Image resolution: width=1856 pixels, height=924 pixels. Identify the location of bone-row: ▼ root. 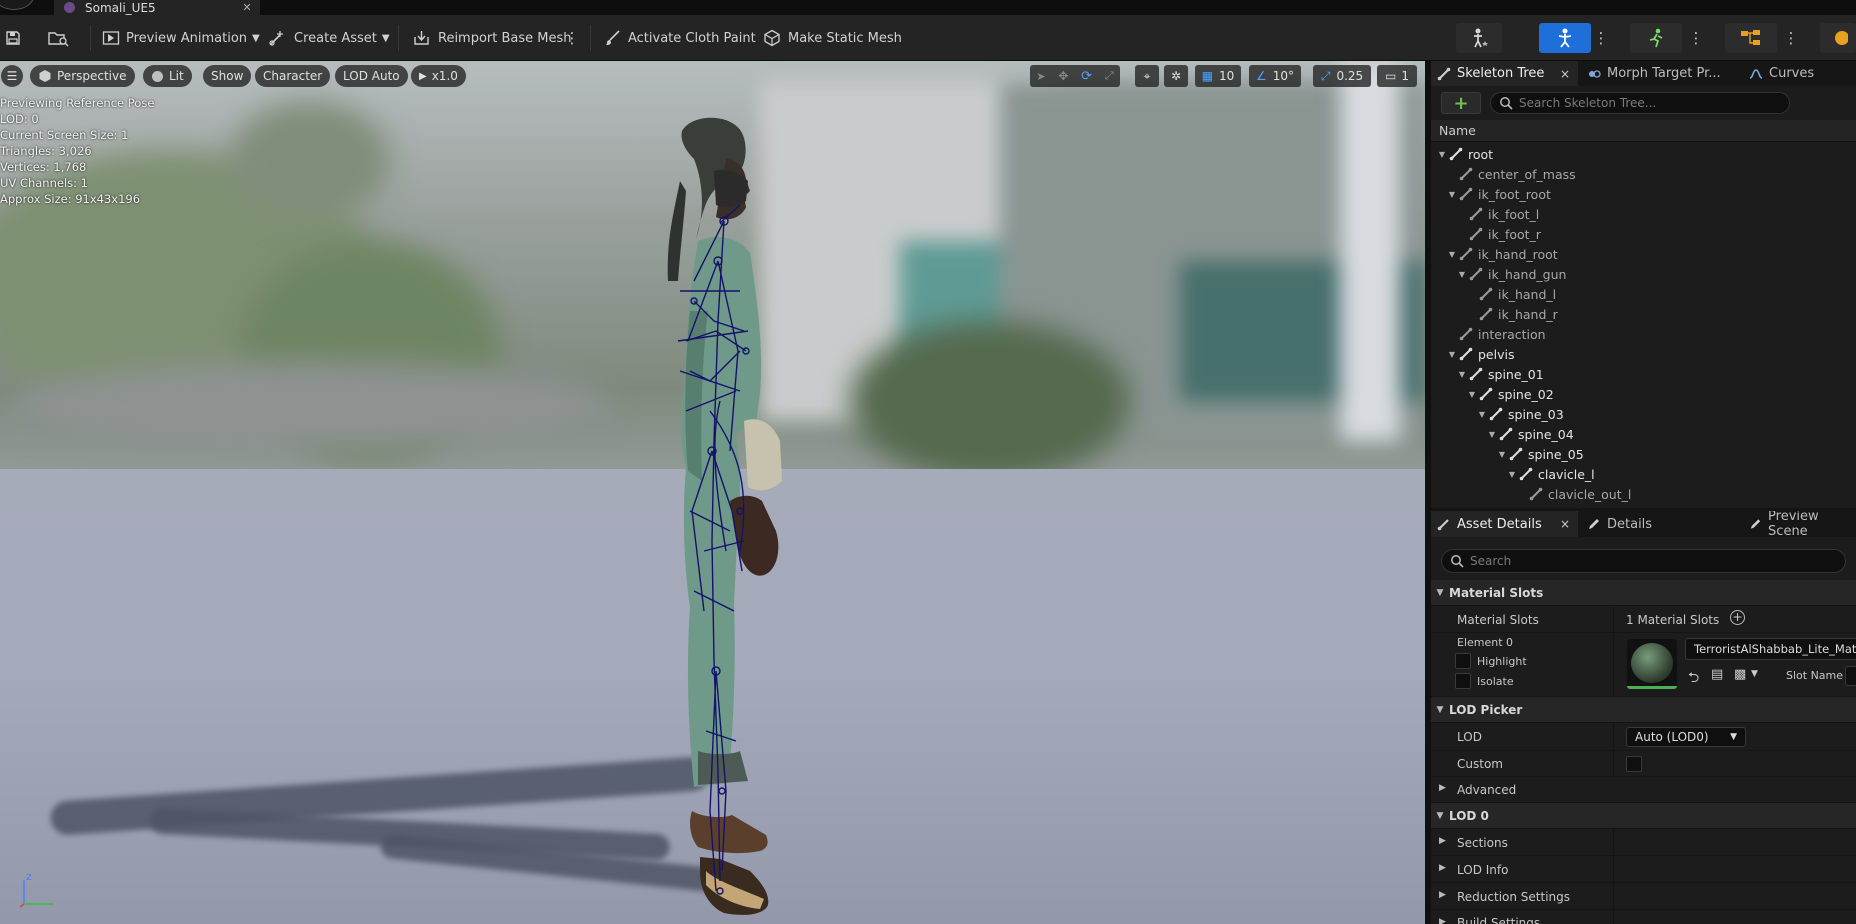
(1465, 154).